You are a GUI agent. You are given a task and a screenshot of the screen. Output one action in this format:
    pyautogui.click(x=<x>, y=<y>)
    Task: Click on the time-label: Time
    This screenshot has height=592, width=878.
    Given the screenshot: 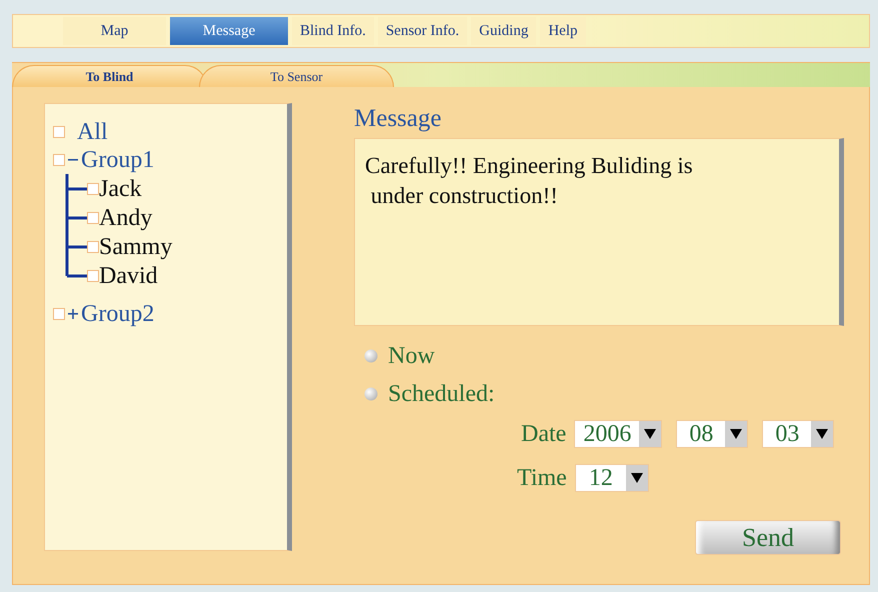 What is the action you would take?
    pyautogui.click(x=542, y=478)
    